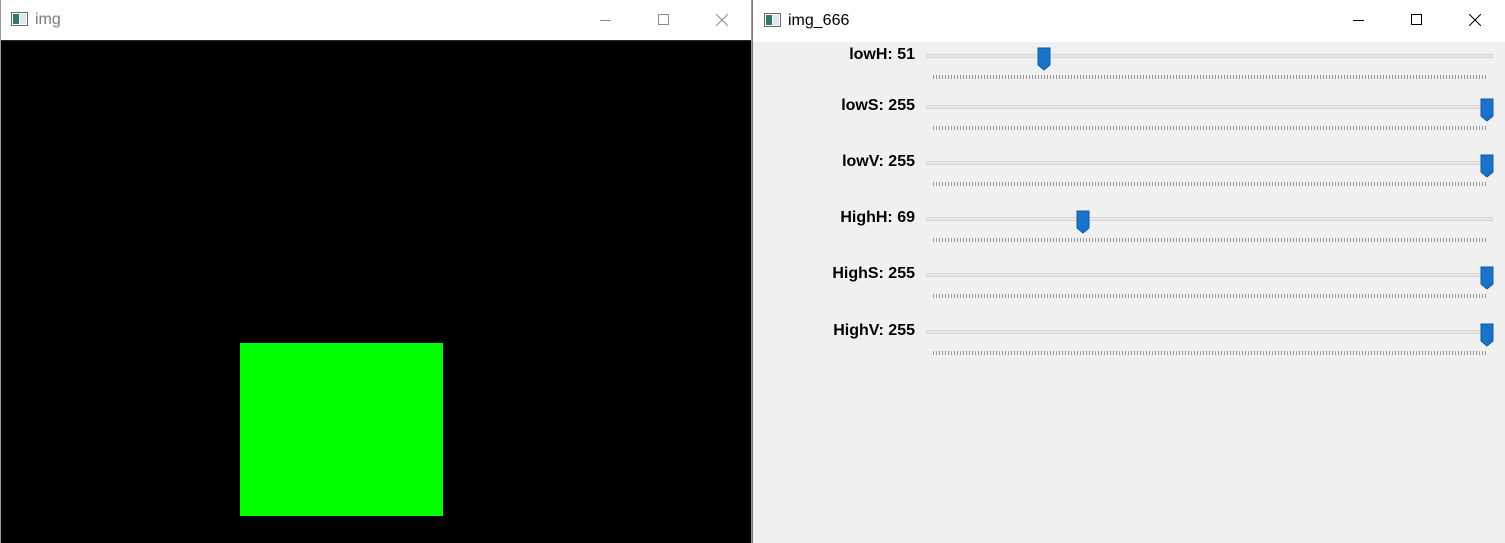 Image resolution: width=1505 pixels, height=543 pixels. What do you see at coordinates (1129, 21) in the screenshot?
I see `controls-window-titlebar: img_666` at bounding box center [1129, 21].